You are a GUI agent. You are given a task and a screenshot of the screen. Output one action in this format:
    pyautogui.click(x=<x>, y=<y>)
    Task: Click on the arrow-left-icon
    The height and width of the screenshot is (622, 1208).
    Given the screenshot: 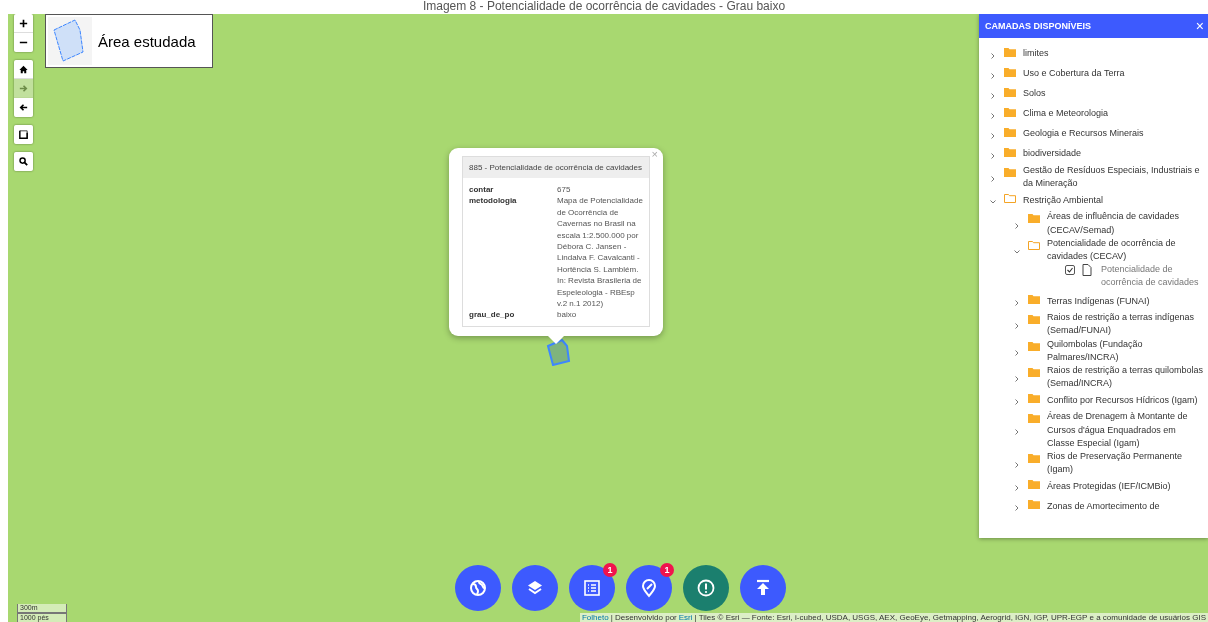 What is the action you would take?
    pyautogui.click(x=23, y=107)
    